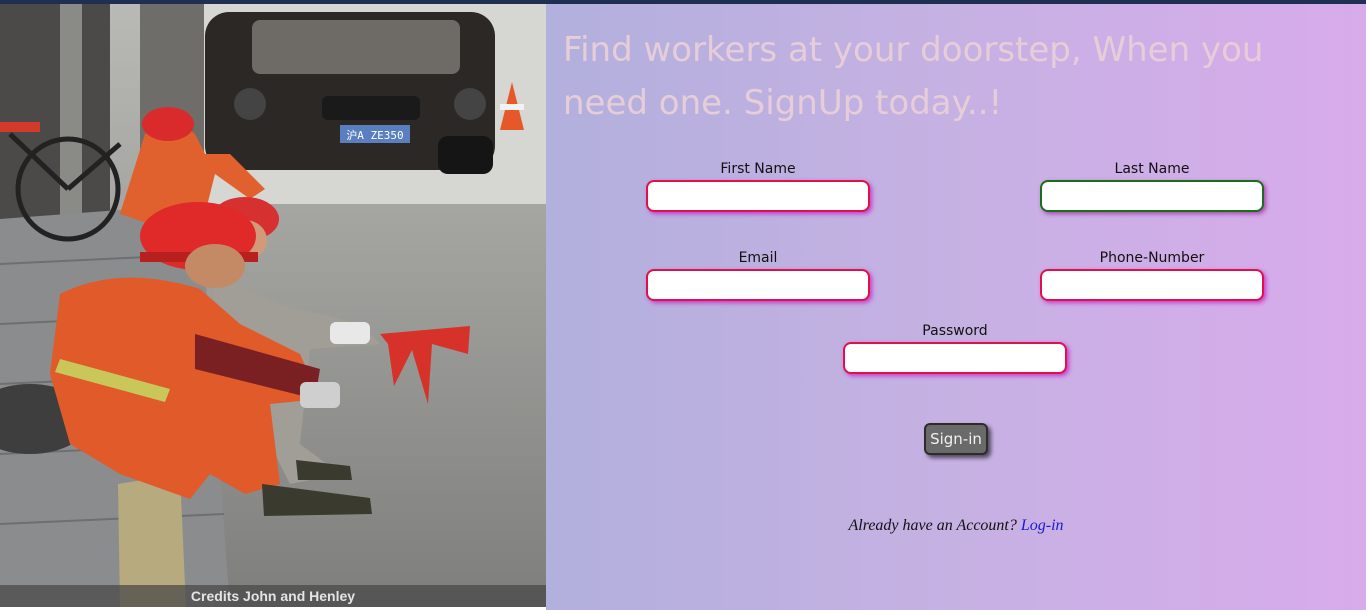 The height and width of the screenshot is (610, 1366). Describe the element at coordinates (758, 169) in the screenshot. I see `first-name-label: First Name` at that location.